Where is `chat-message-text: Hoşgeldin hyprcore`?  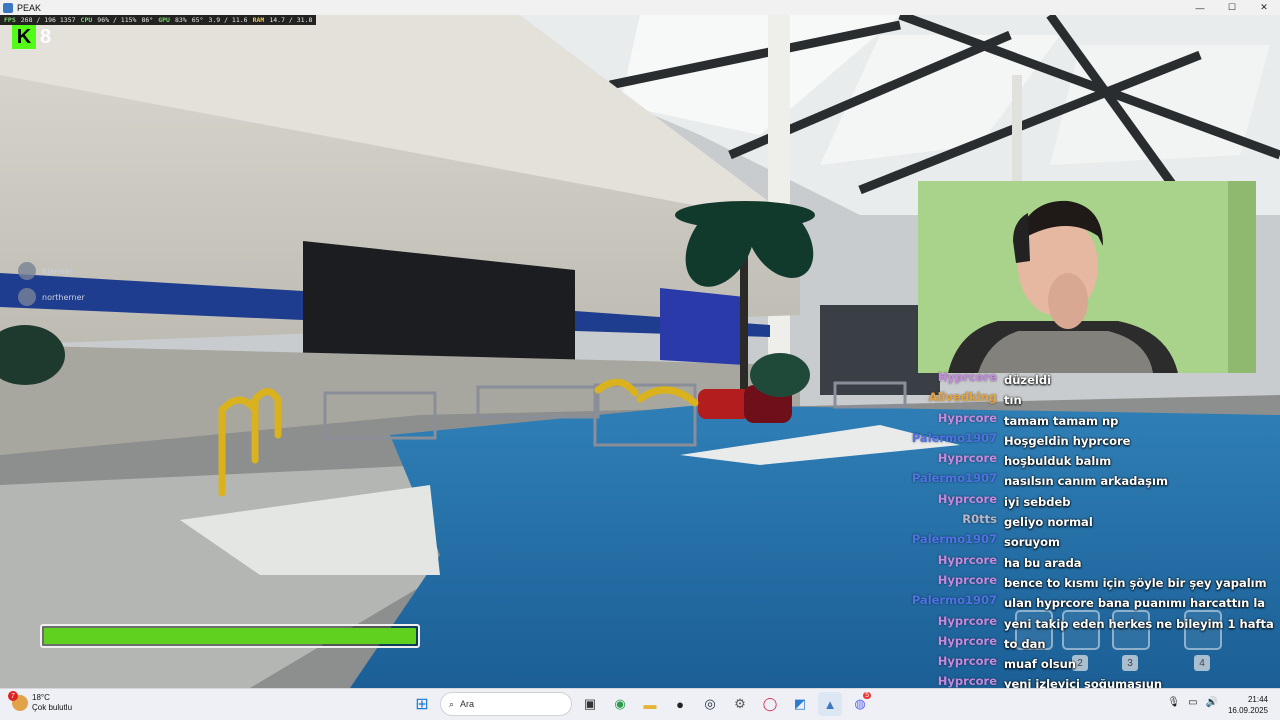 chat-message-text: Hoşgeldin hyprcore is located at coordinates (1067, 440).